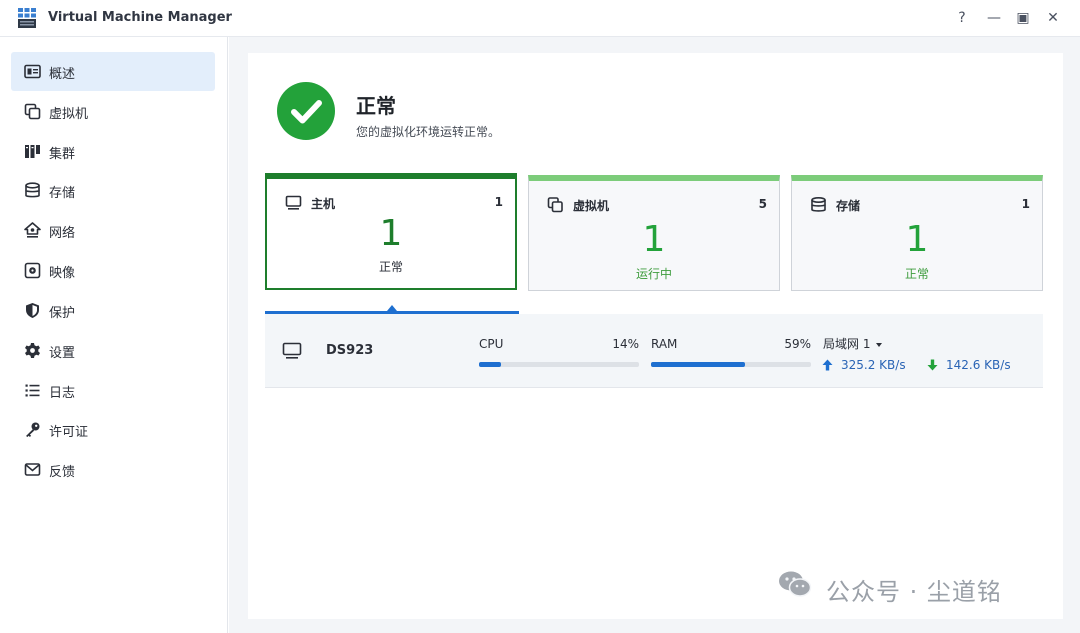  I want to click on network-icon, so click(32, 230).